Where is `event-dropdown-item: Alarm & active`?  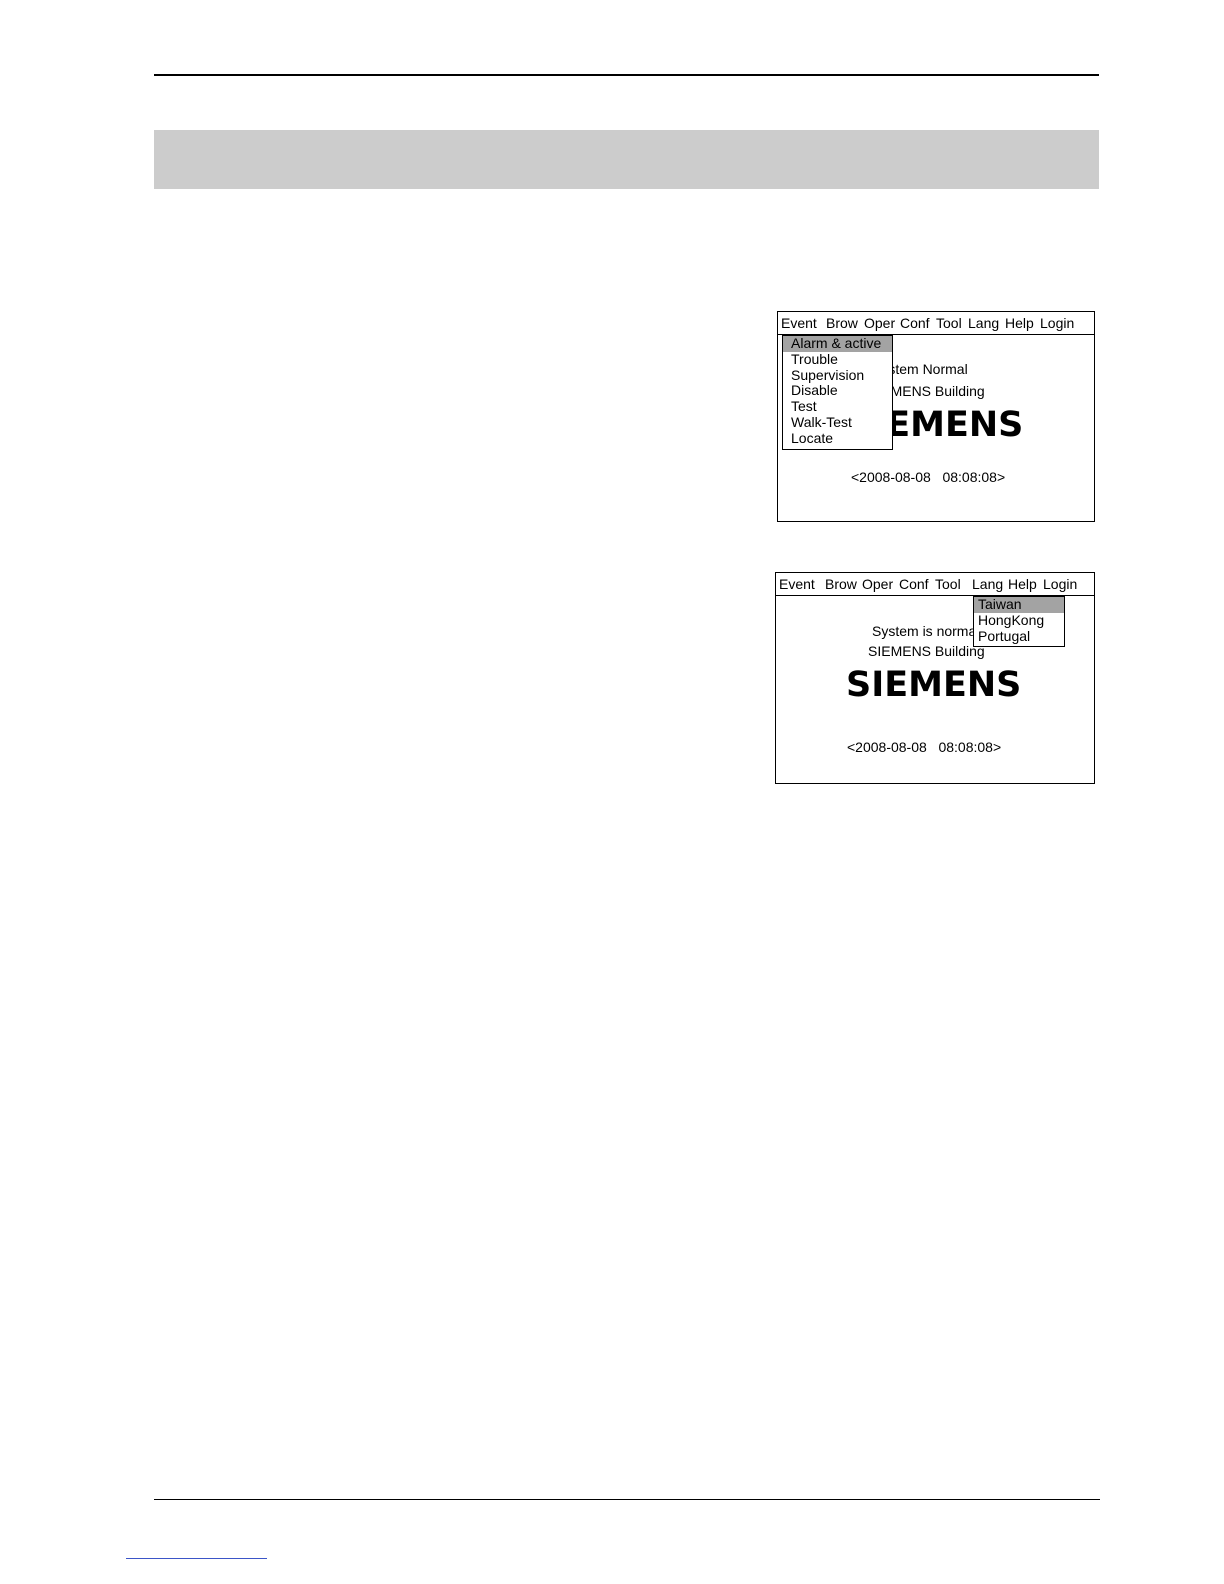 event-dropdown-item: Alarm & active is located at coordinates (837, 343).